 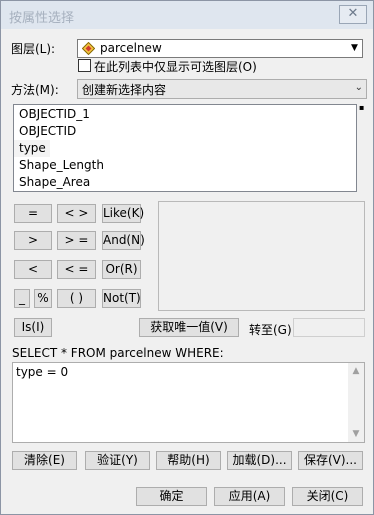 I want to click on close-button: 关闭(C), so click(x=327, y=496).